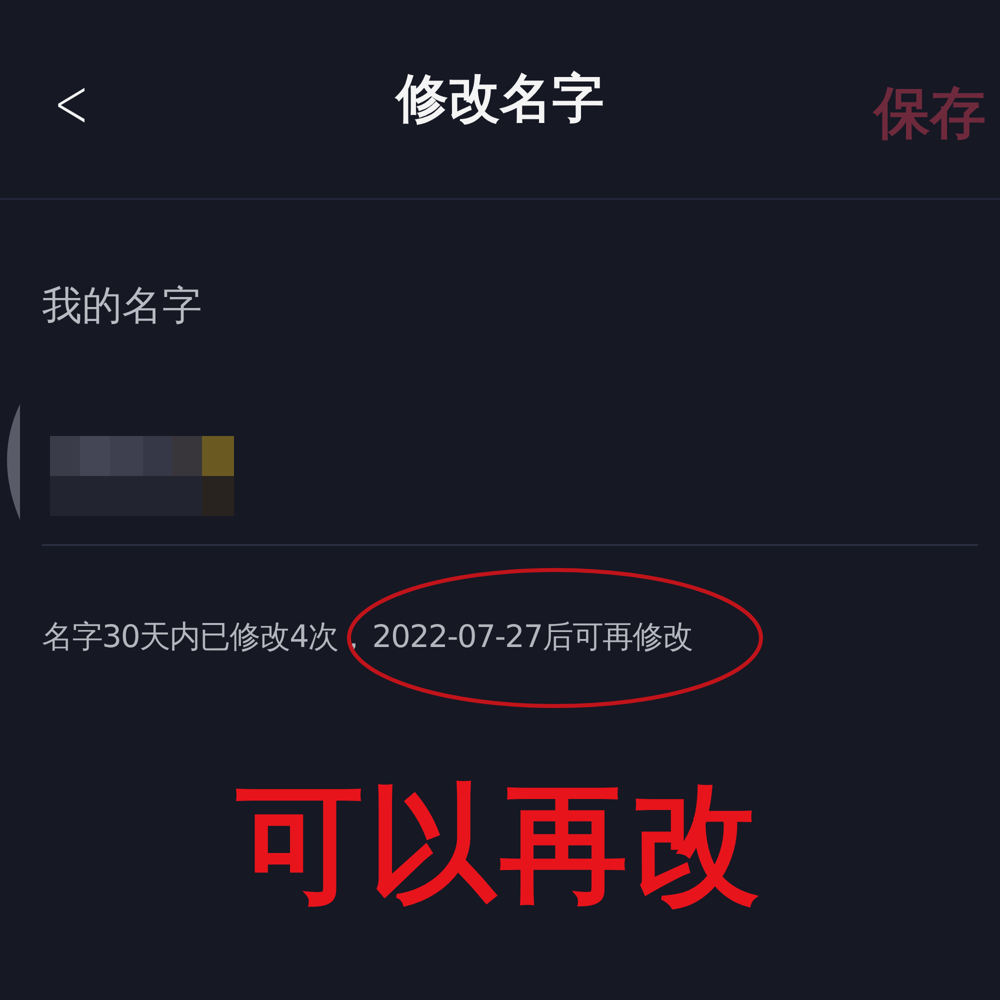  What do you see at coordinates (122, 306) in the screenshot?
I see `field-label: 我的名字` at bounding box center [122, 306].